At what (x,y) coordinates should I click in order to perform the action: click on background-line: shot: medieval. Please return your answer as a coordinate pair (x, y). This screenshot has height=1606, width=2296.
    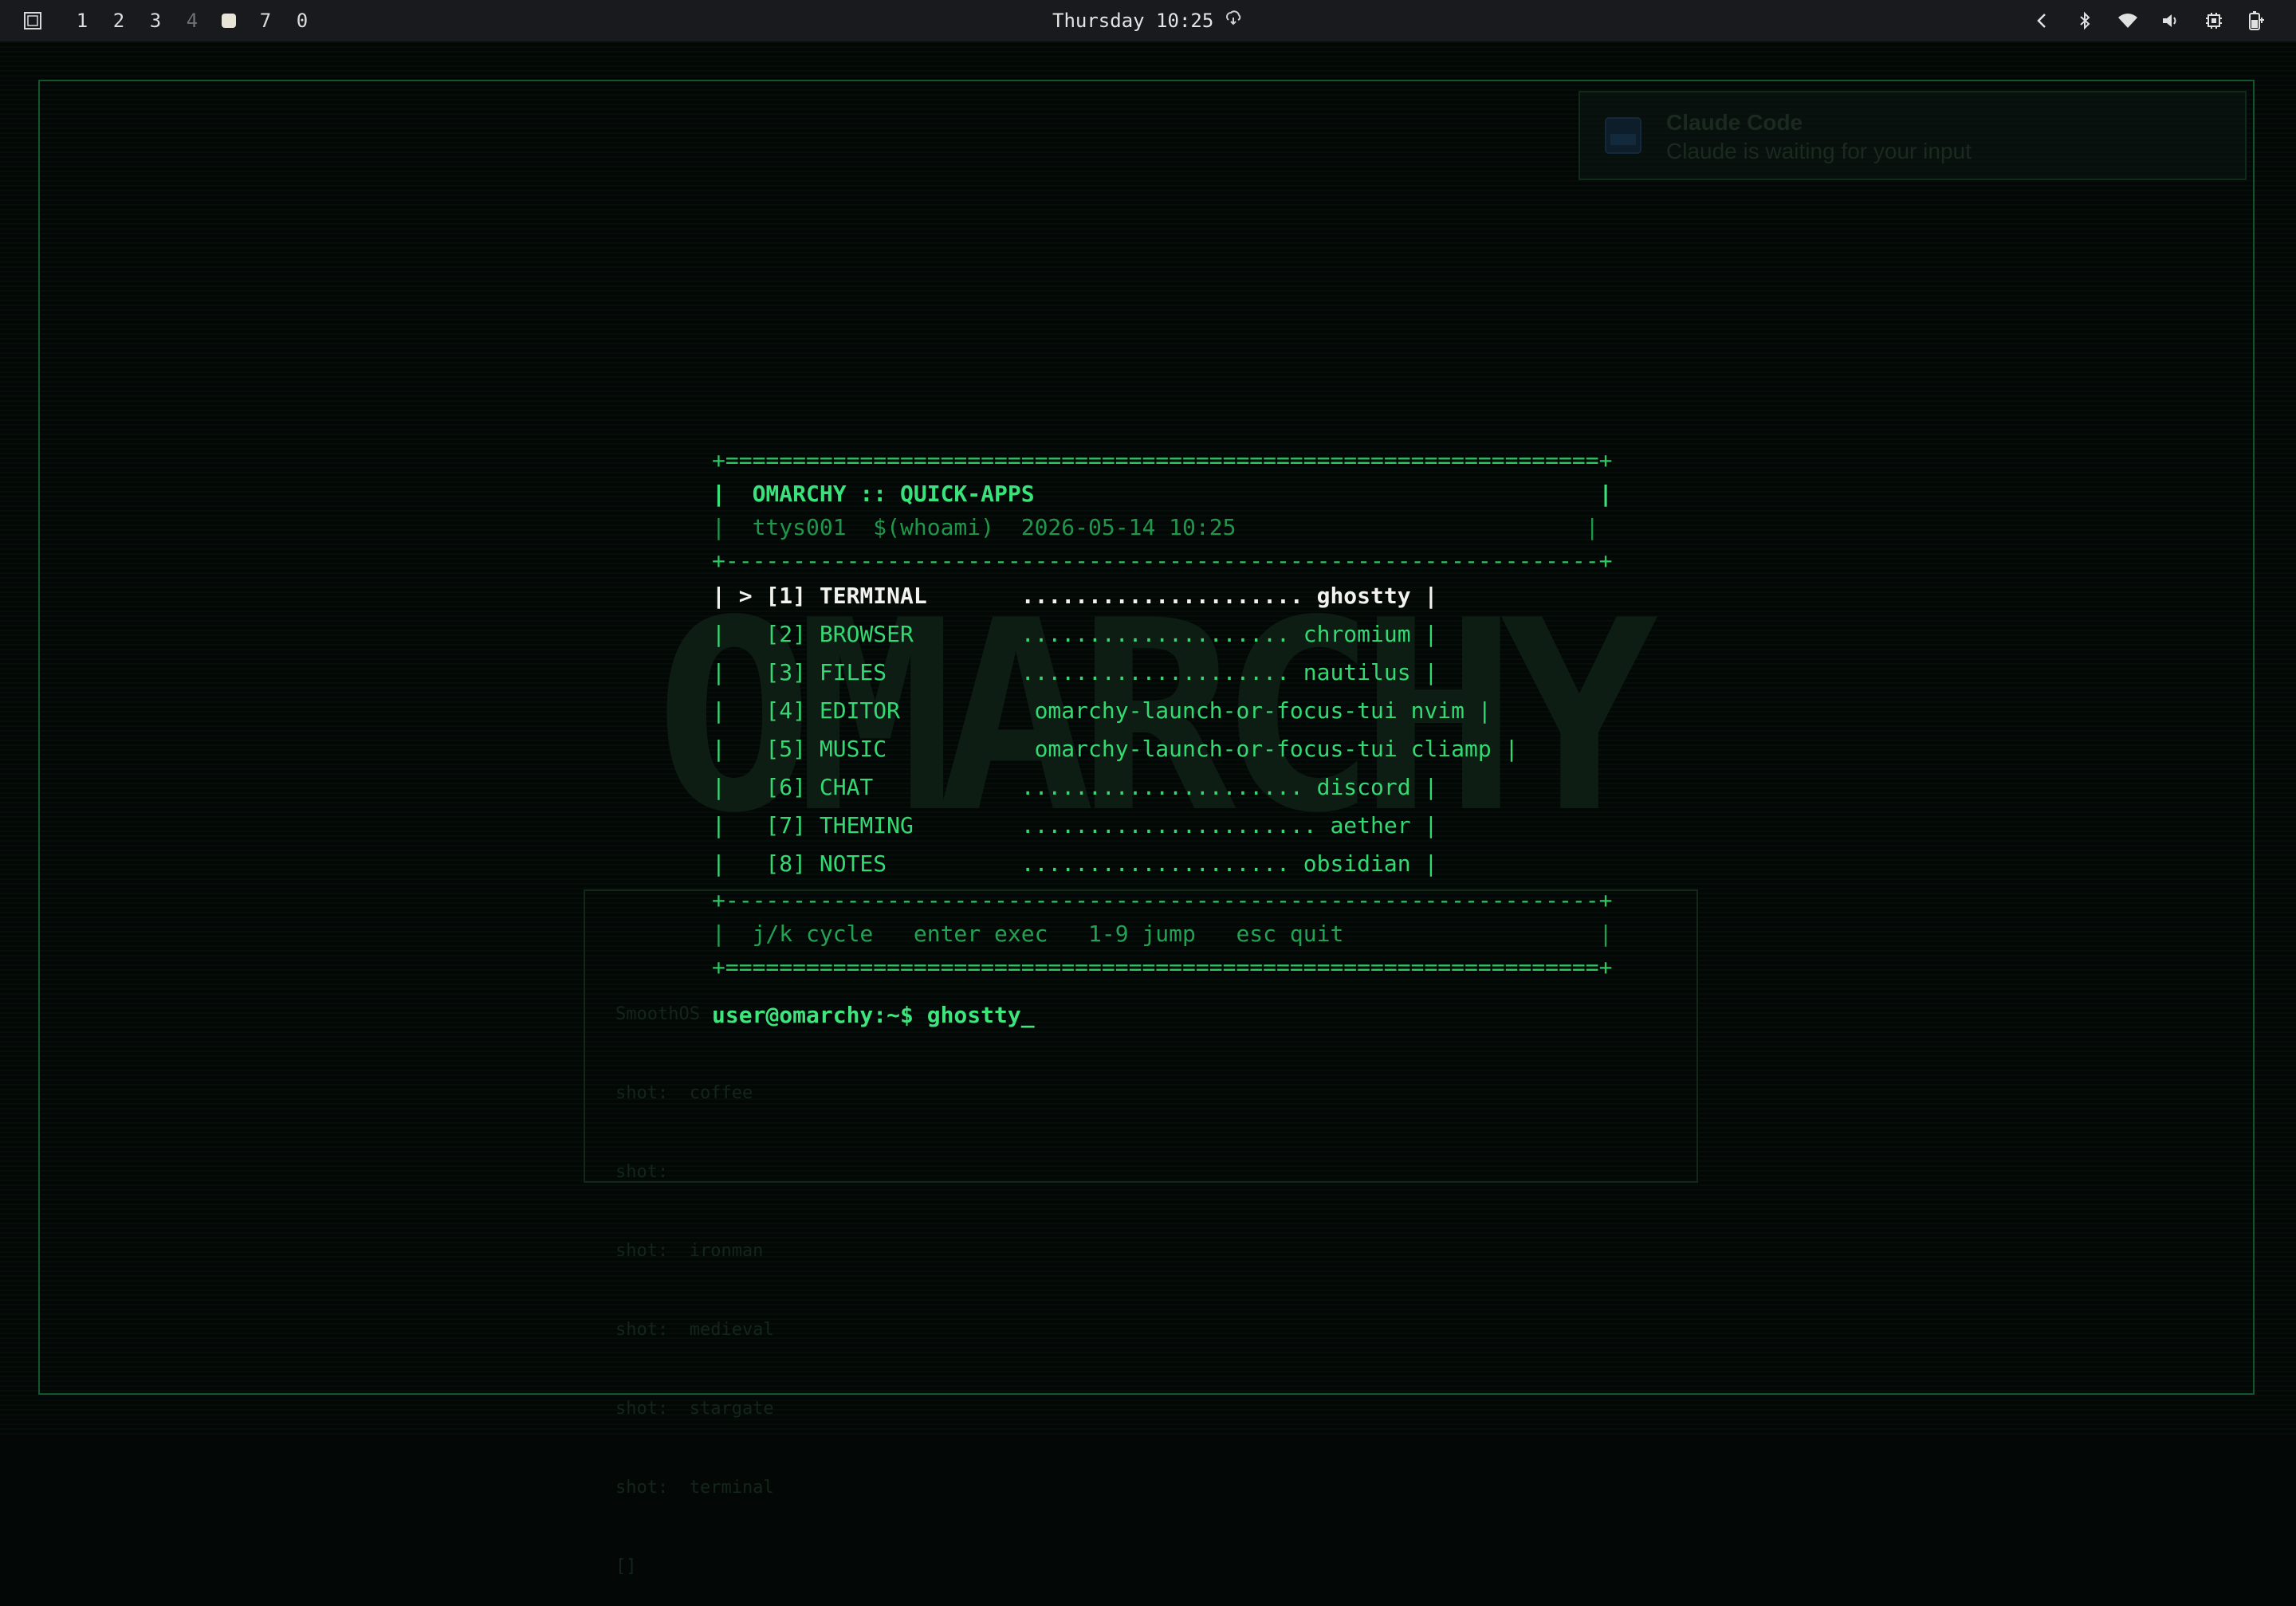
    Looking at the image, I should click on (694, 1330).